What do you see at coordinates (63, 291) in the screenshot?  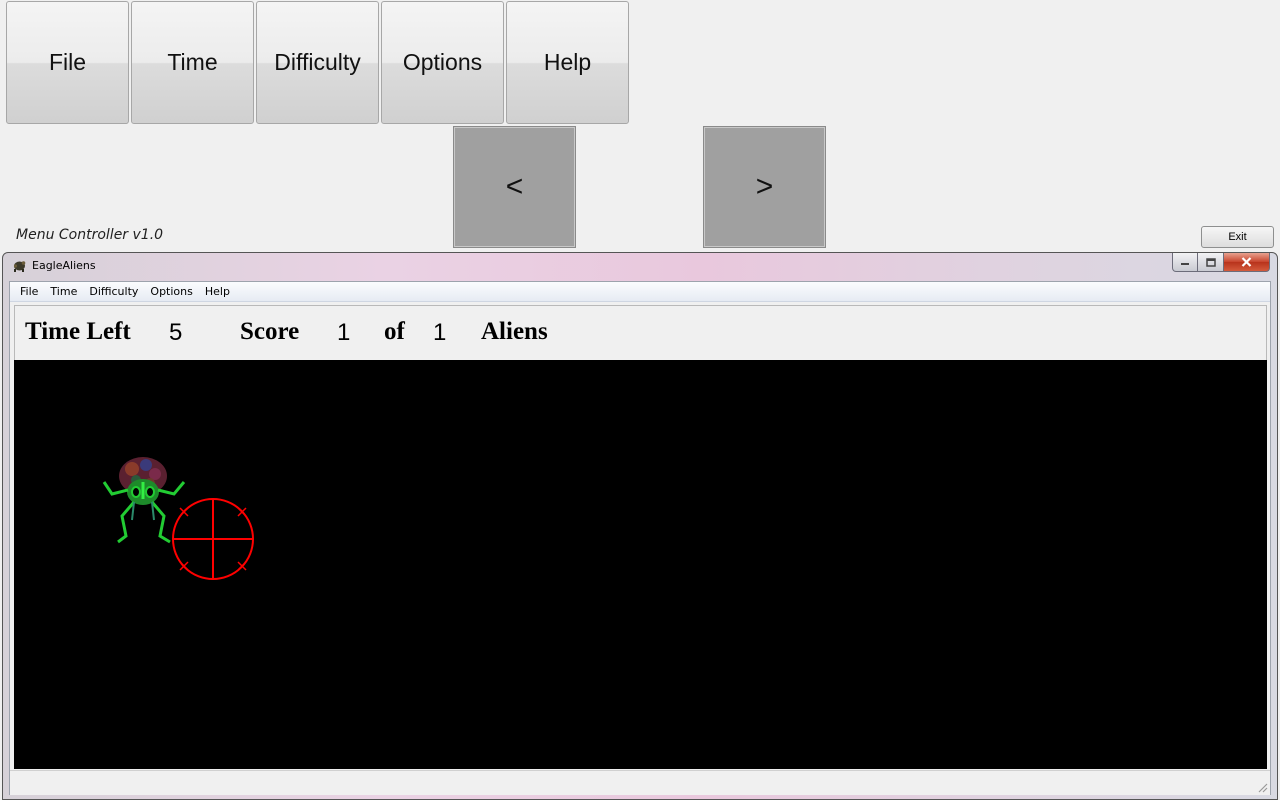 I see `menu-time: Time` at bounding box center [63, 291].